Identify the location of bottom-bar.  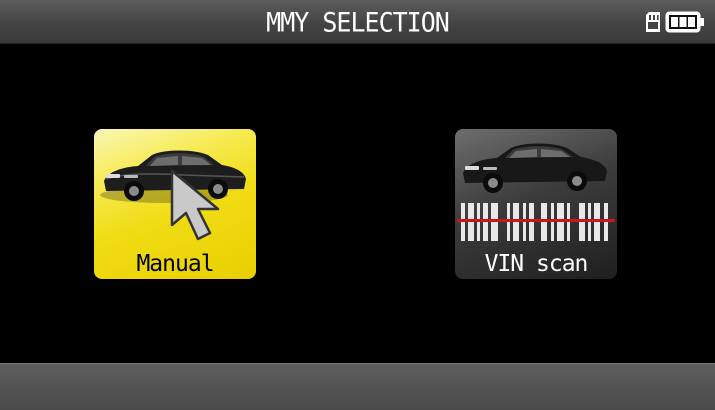
(357, 386).